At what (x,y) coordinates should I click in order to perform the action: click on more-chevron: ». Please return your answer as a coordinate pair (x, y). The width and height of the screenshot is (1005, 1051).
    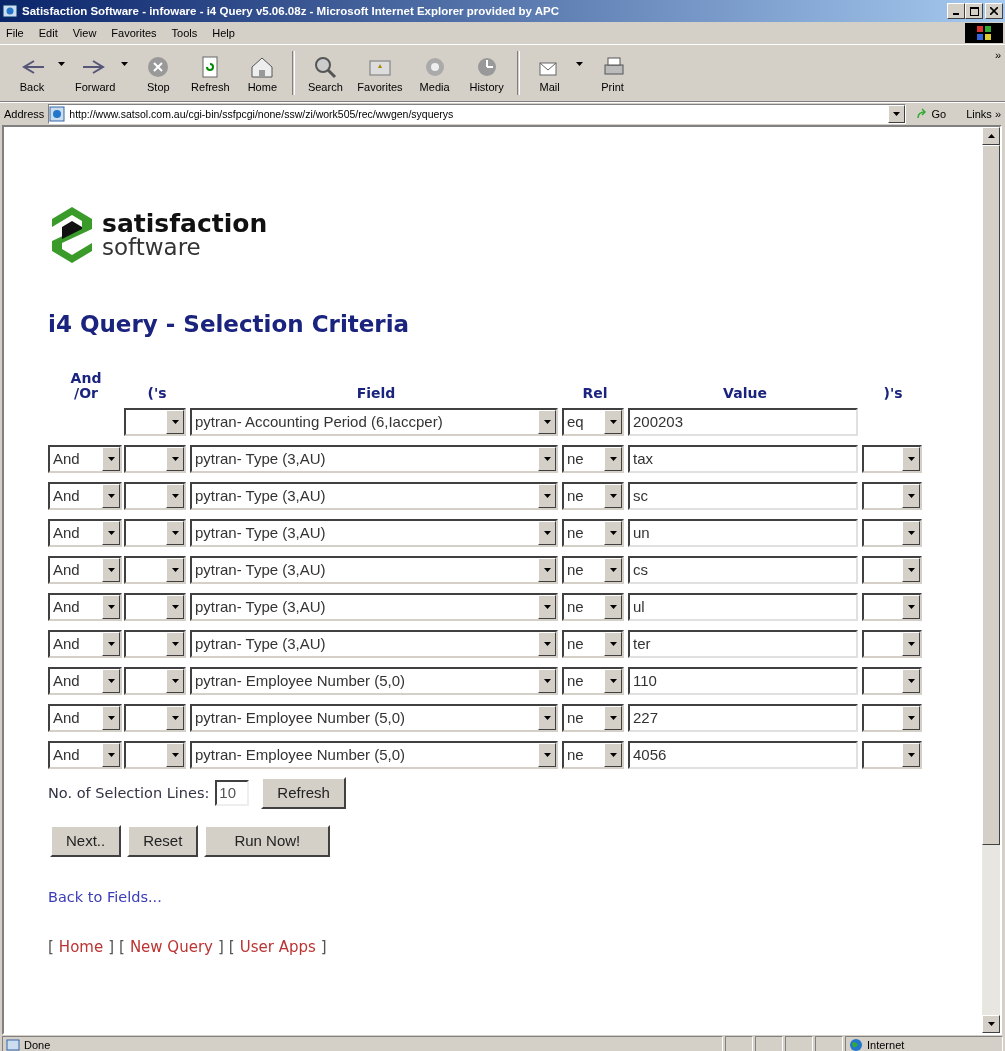
    Looking at the image, I should click on (997, 55).